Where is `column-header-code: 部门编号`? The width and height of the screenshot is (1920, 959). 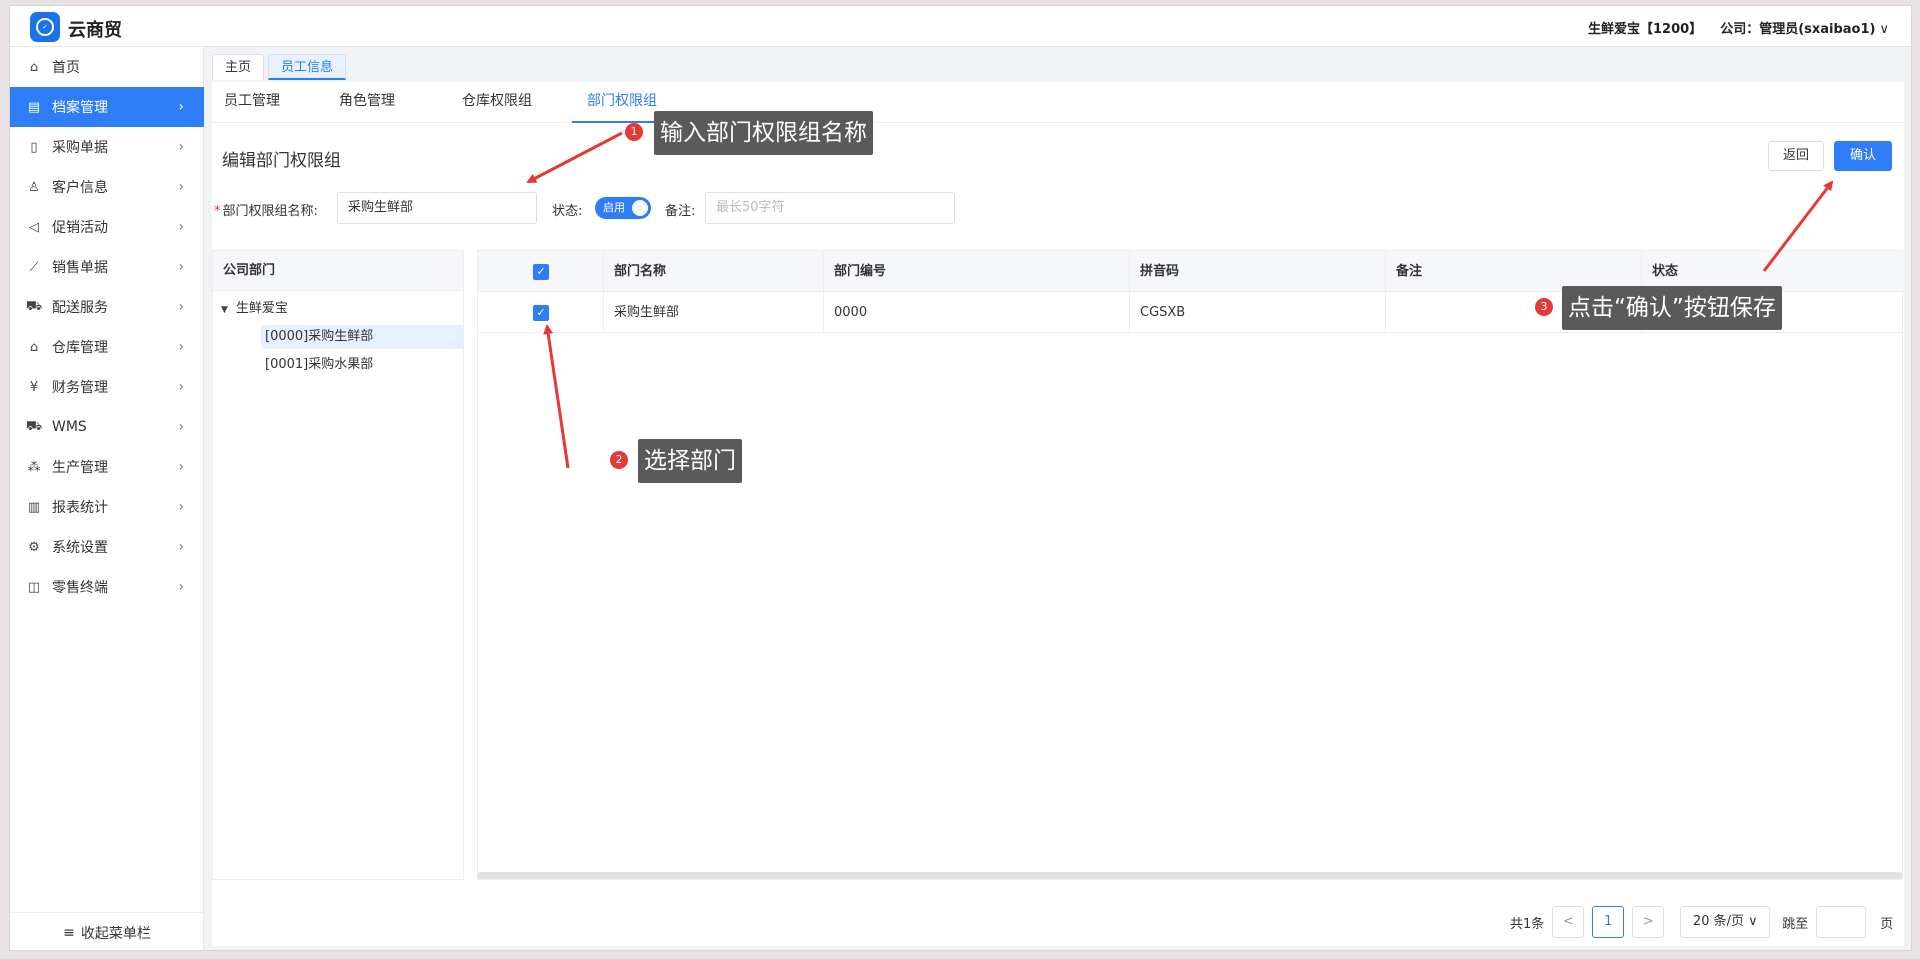 column-header-code: 部门编号 is located at coordinates (977, 271).